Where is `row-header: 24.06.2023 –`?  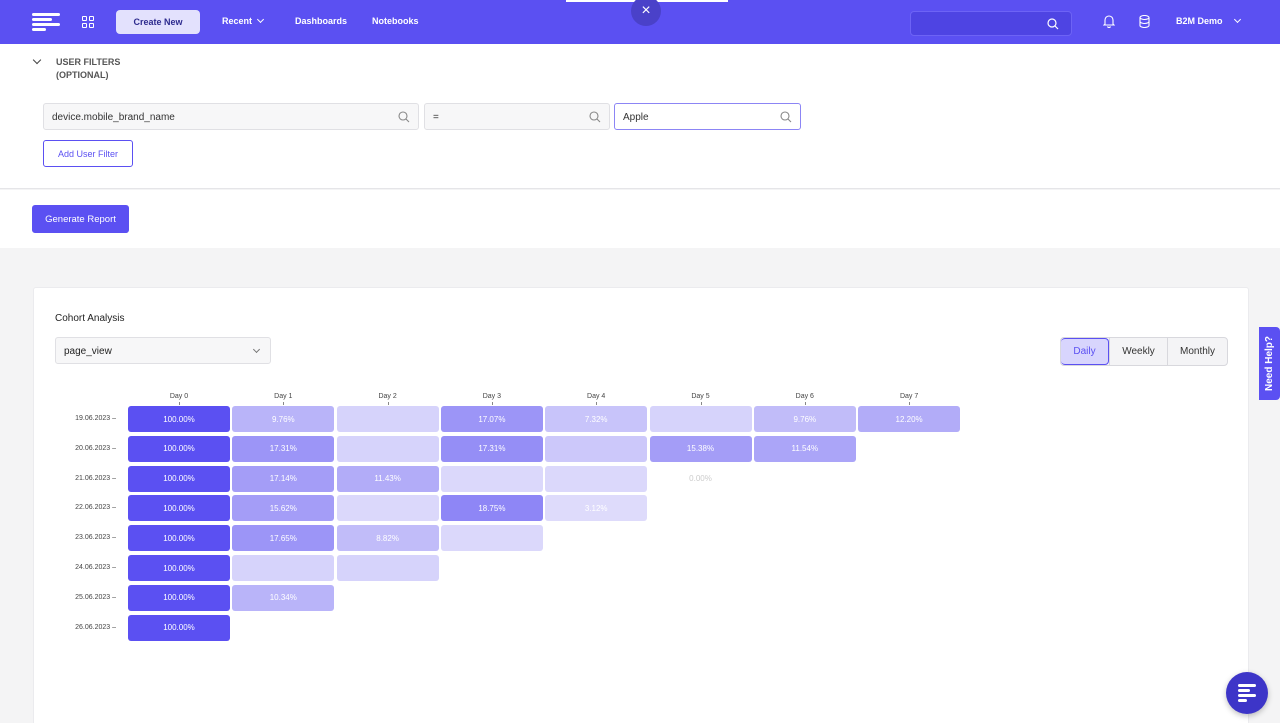
row-header: 24.06.2023 – is located at coordinates (95, 567).